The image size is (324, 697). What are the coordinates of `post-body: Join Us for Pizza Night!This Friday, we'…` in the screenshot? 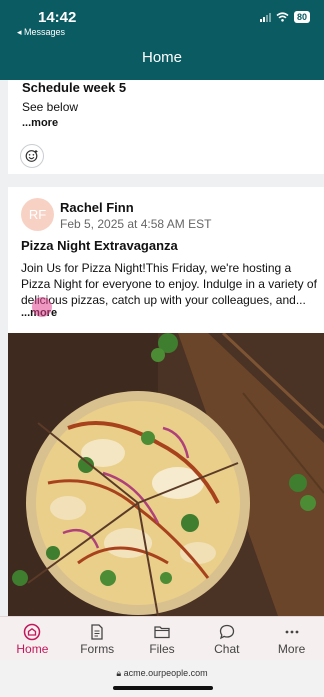 It's located at (169, 284).